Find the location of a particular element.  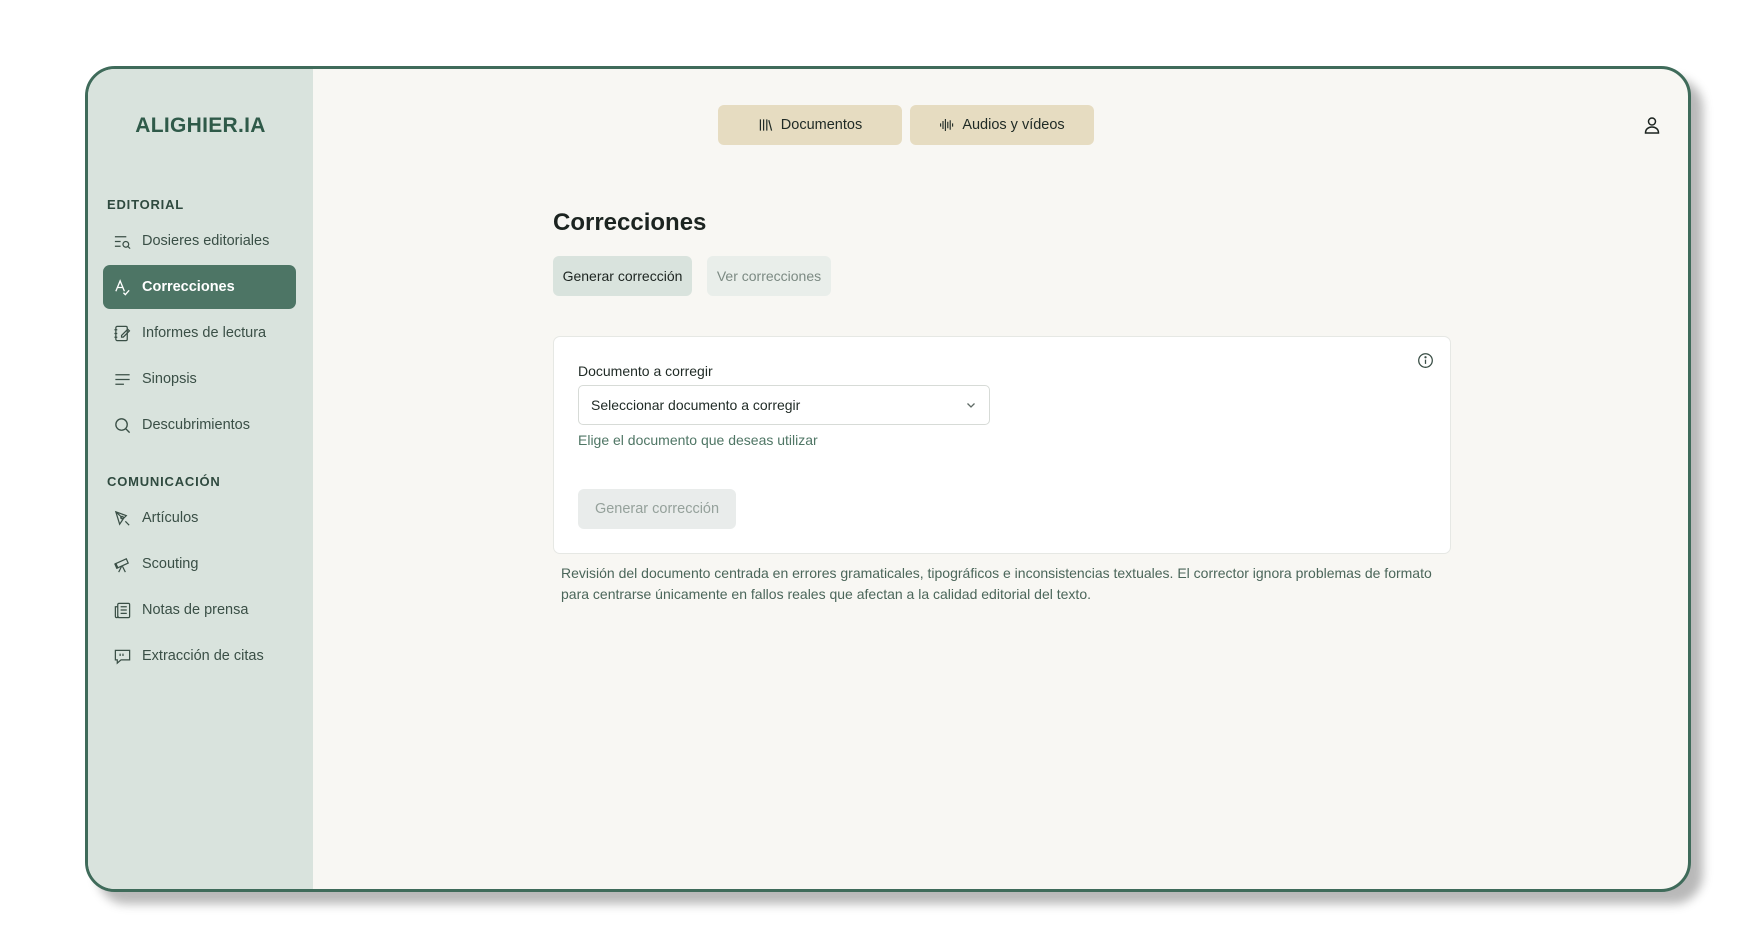

sidebar-item-label: Descubrimientos is located at coordinates (196, 425).